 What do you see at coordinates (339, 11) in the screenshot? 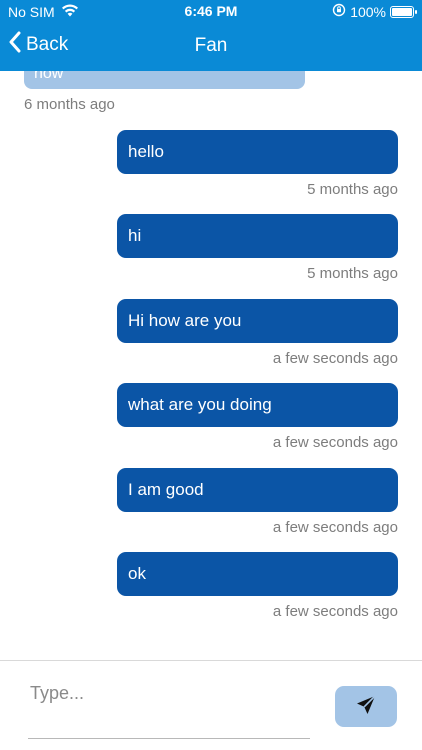
I see `orientation-lock-icon` at bounding box center [339, 11].